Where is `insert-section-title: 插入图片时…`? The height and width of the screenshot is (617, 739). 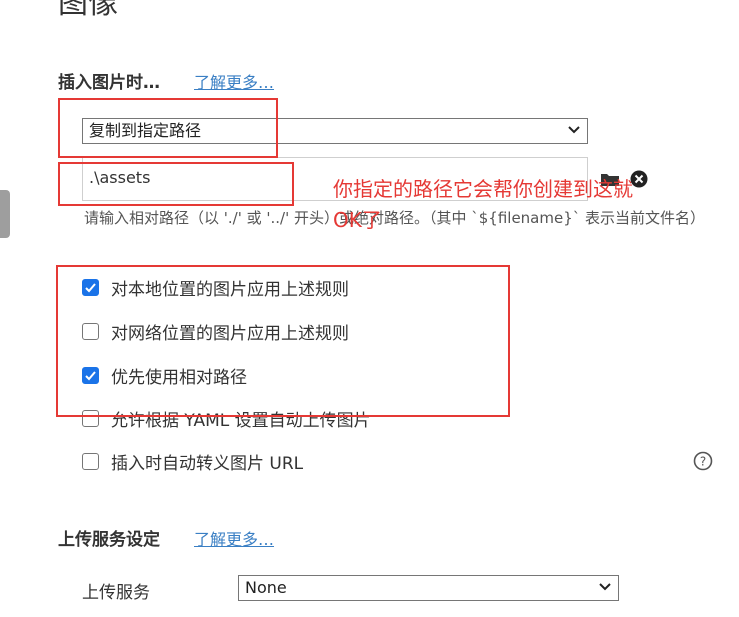
insert-section-title: 插入图片时… is located at coordinates (109, 83).